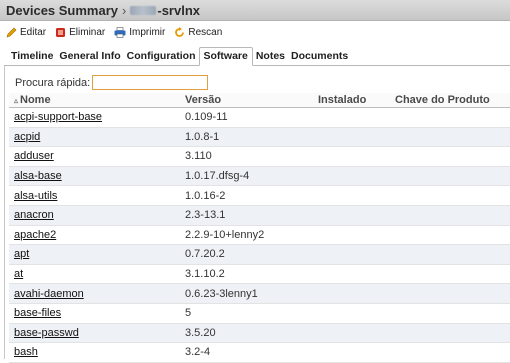  I want to click on table-row: at 3.1.10.2, so click(259, 274).